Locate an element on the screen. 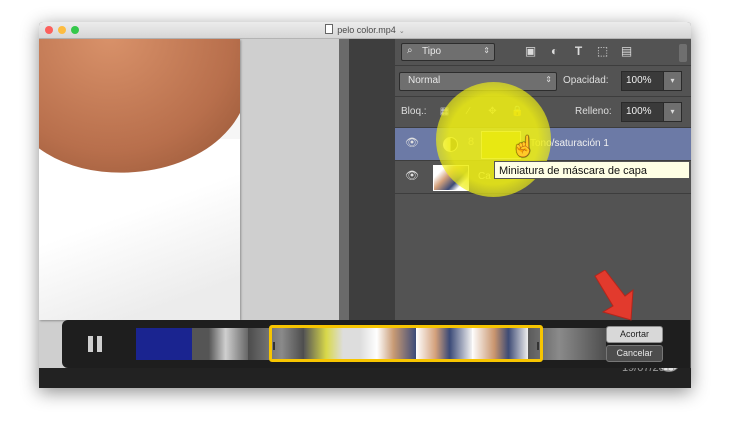  search-icon: ⌕ is located at coordinates (410, 50).